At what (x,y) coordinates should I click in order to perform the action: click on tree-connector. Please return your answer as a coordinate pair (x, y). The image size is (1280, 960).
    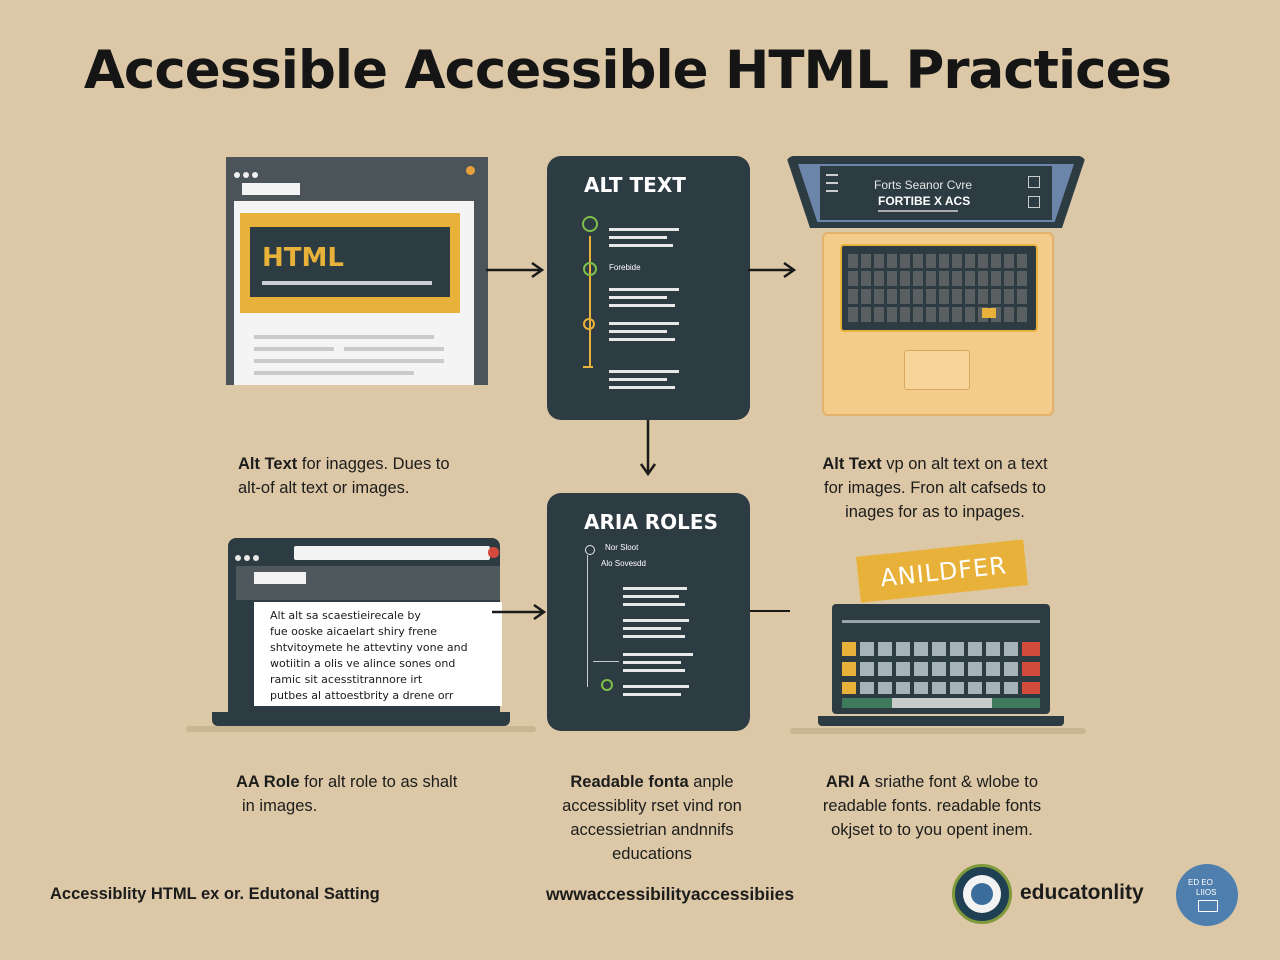
    Looking at the image, I should click on (590, 301).